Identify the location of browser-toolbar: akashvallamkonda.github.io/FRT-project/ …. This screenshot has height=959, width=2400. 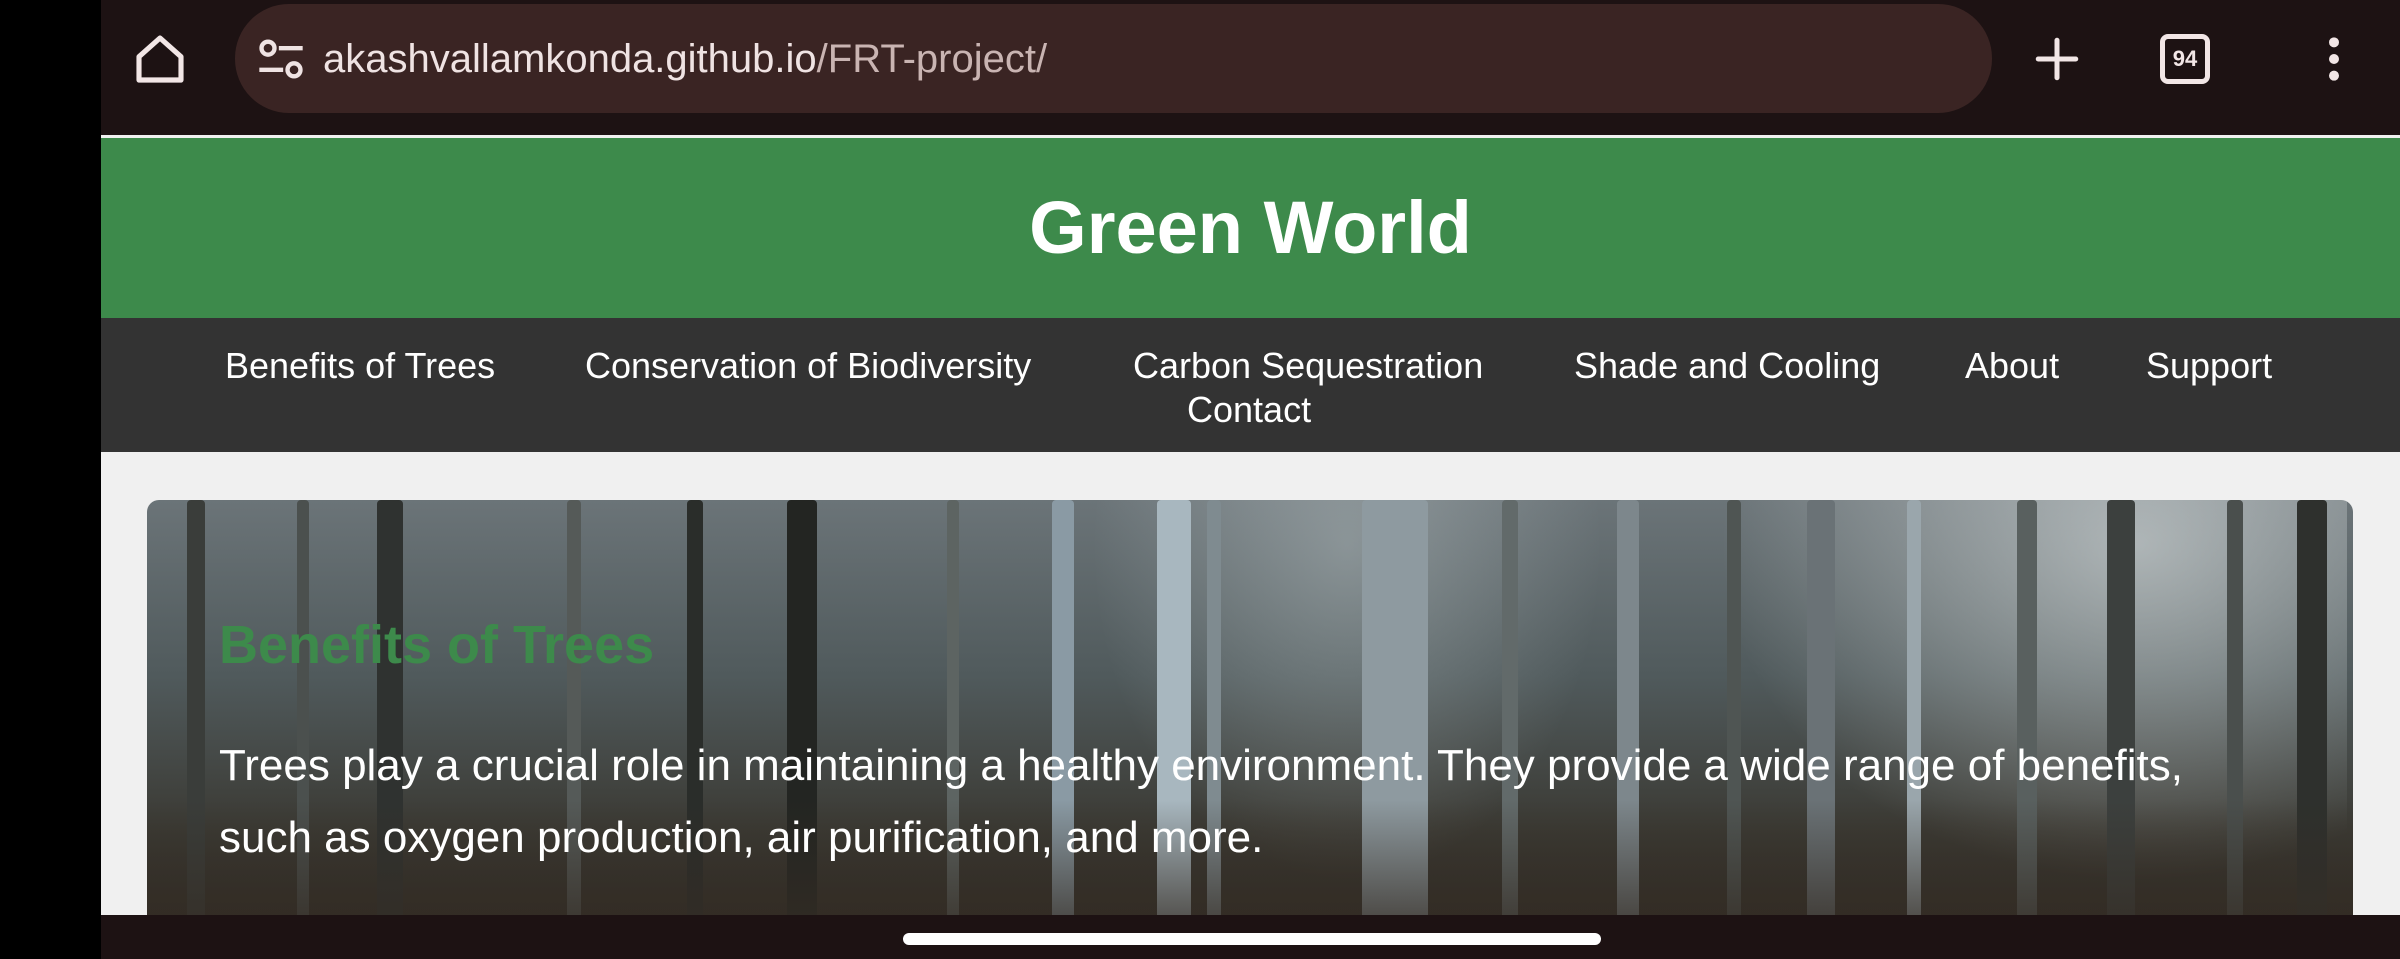
(1250, 67).